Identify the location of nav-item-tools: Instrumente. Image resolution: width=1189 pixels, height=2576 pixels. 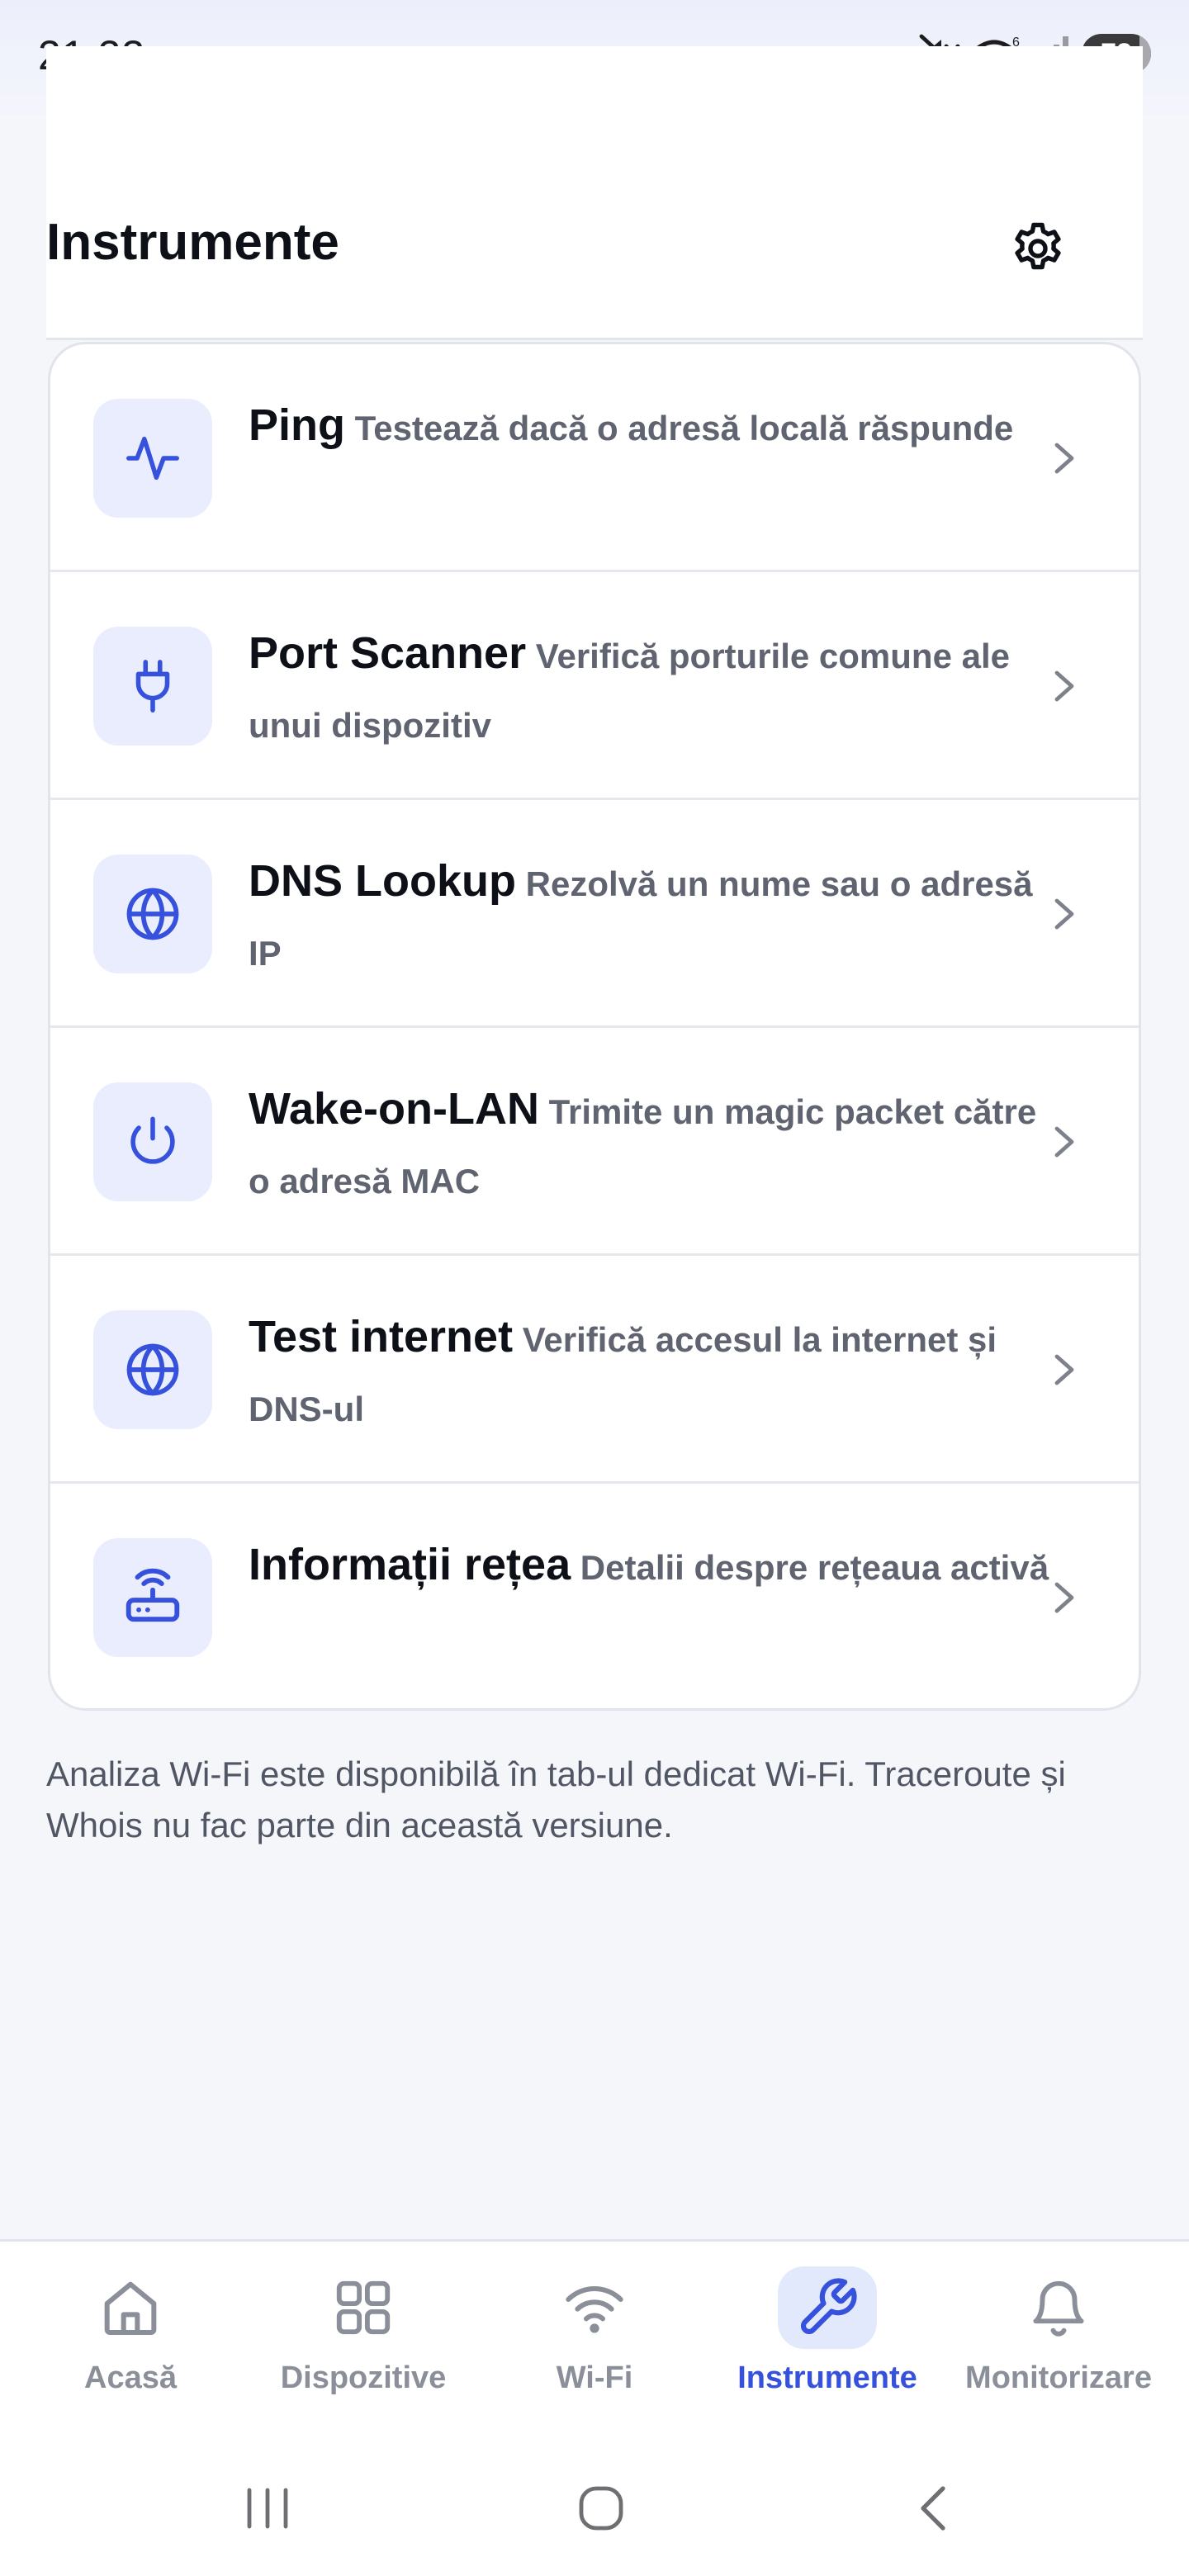
(827, 2340).